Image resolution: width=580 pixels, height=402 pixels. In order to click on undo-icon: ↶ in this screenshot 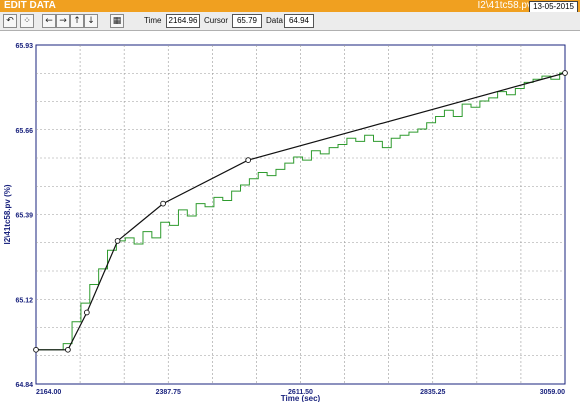, I will do `click(10, 21)`.